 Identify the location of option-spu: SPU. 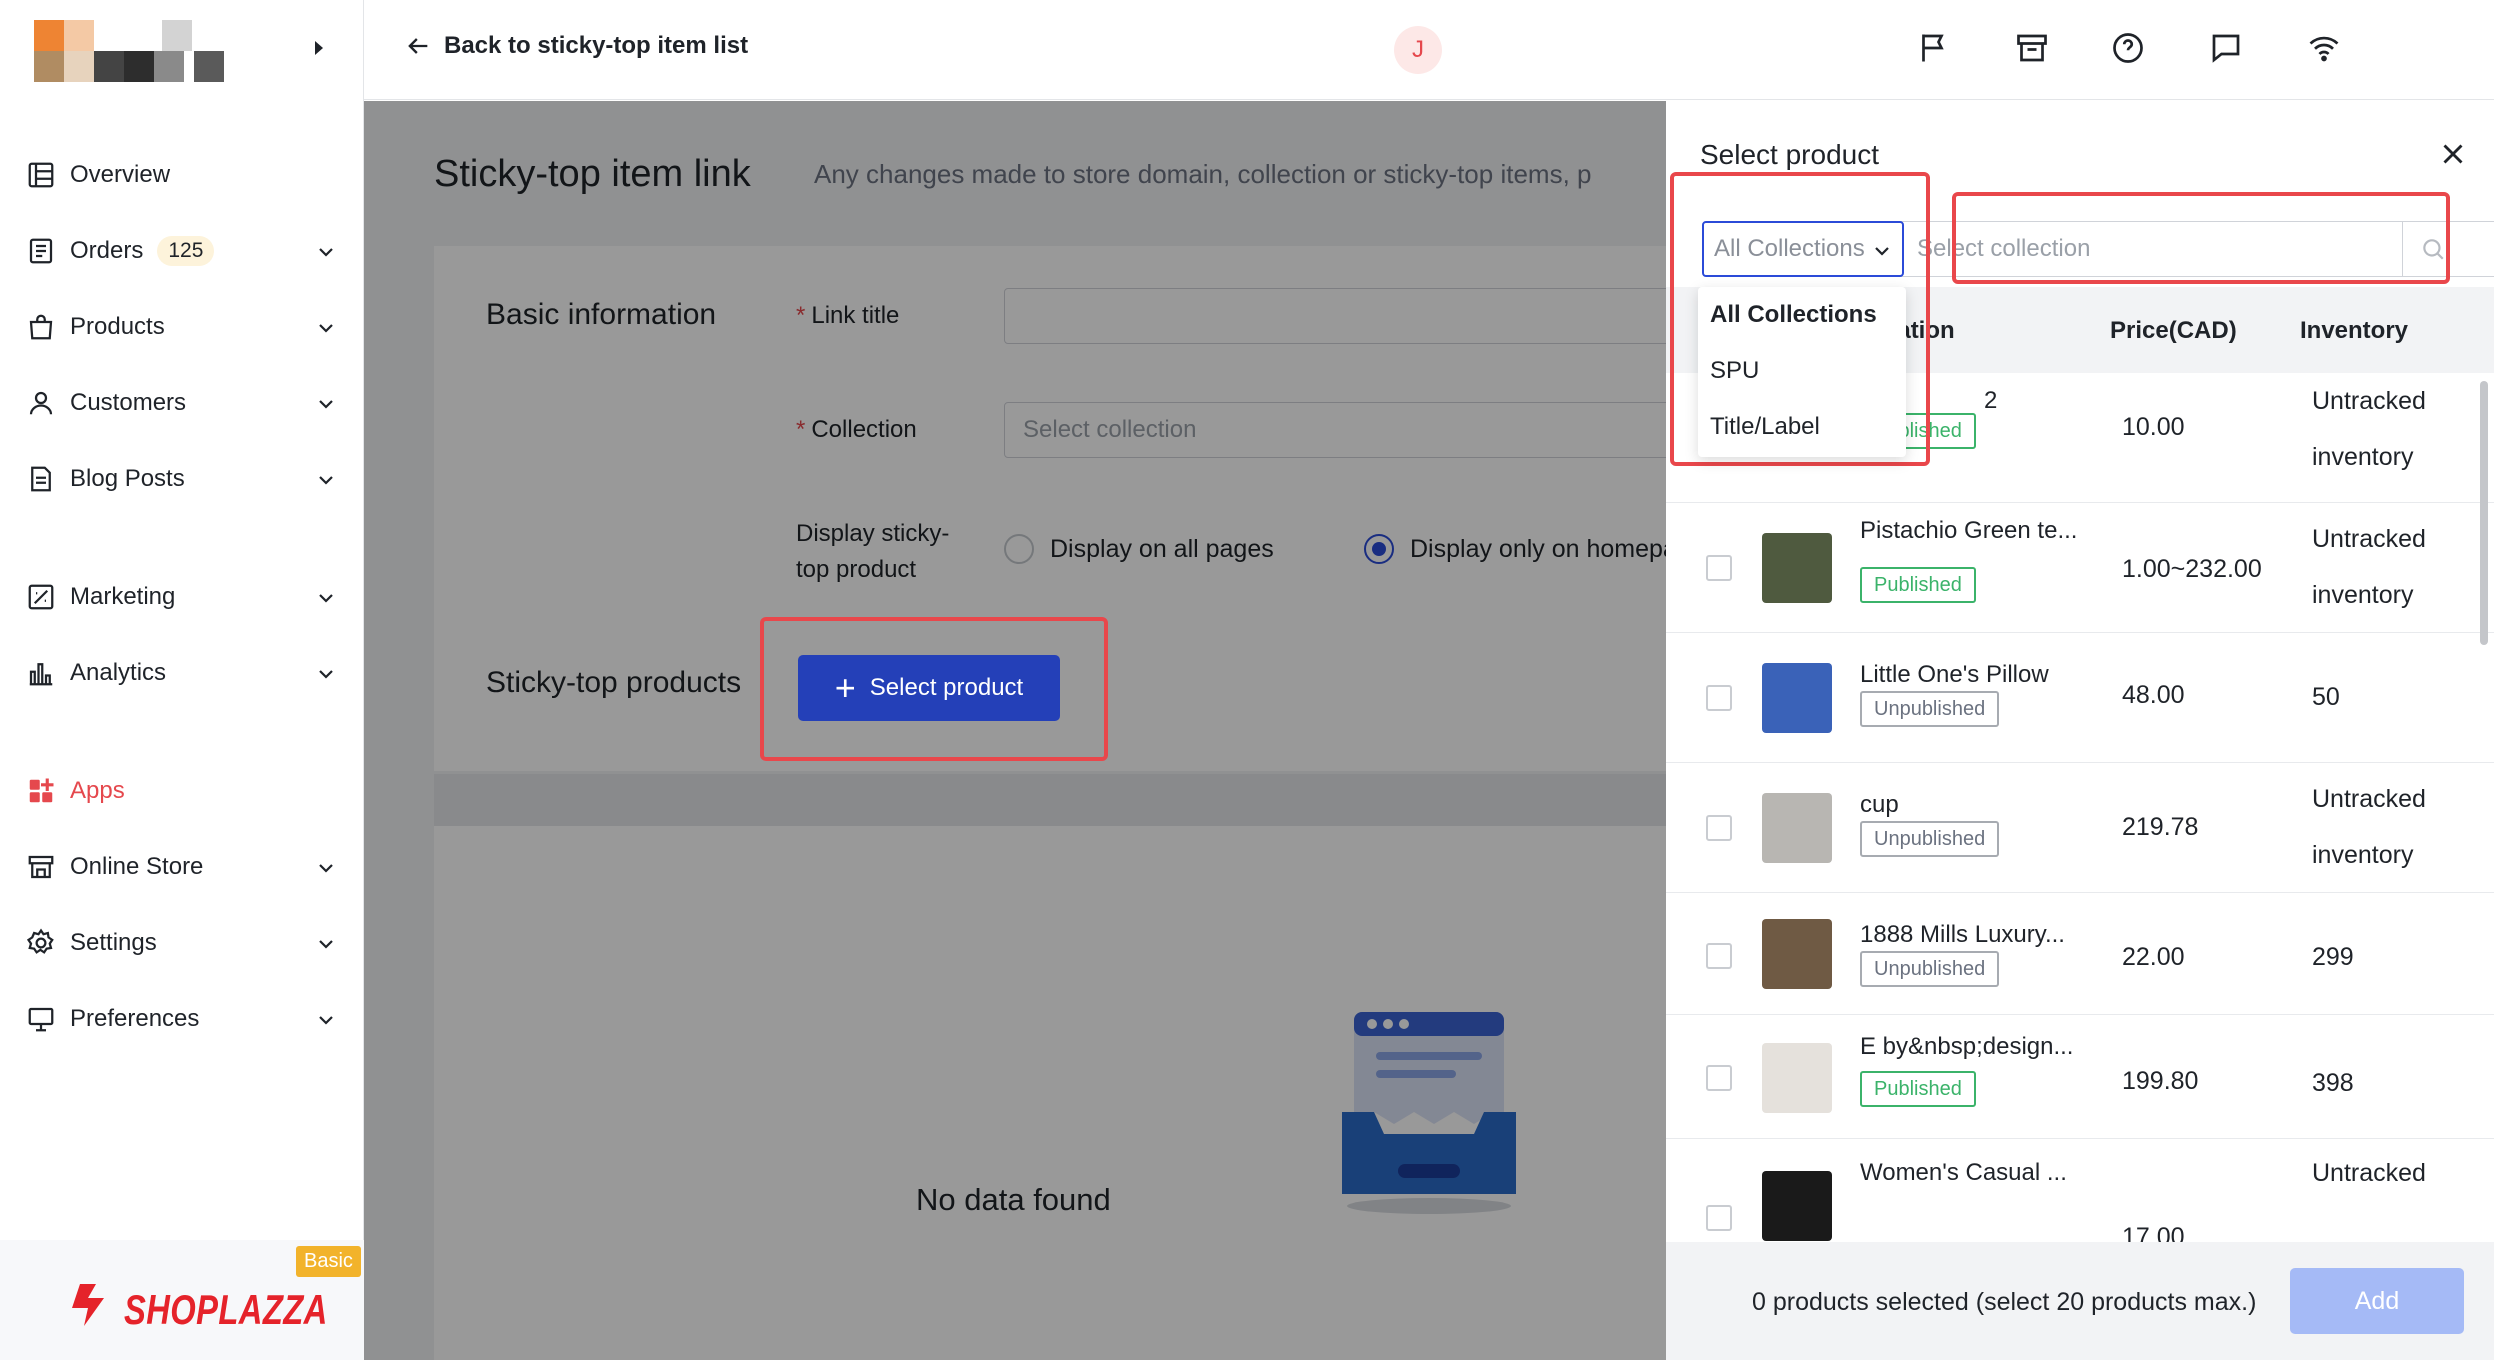
(1802, 371).